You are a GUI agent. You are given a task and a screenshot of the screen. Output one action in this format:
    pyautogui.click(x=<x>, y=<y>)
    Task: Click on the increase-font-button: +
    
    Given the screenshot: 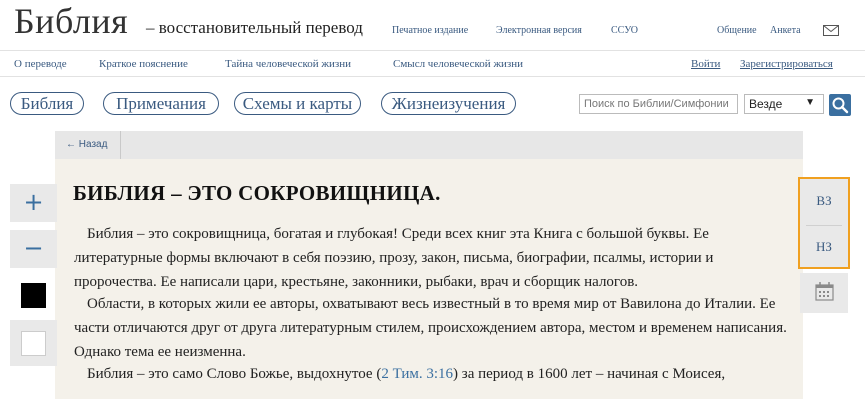 What is the action you would take?
    pyautogui.click(x=33, y=203)
    